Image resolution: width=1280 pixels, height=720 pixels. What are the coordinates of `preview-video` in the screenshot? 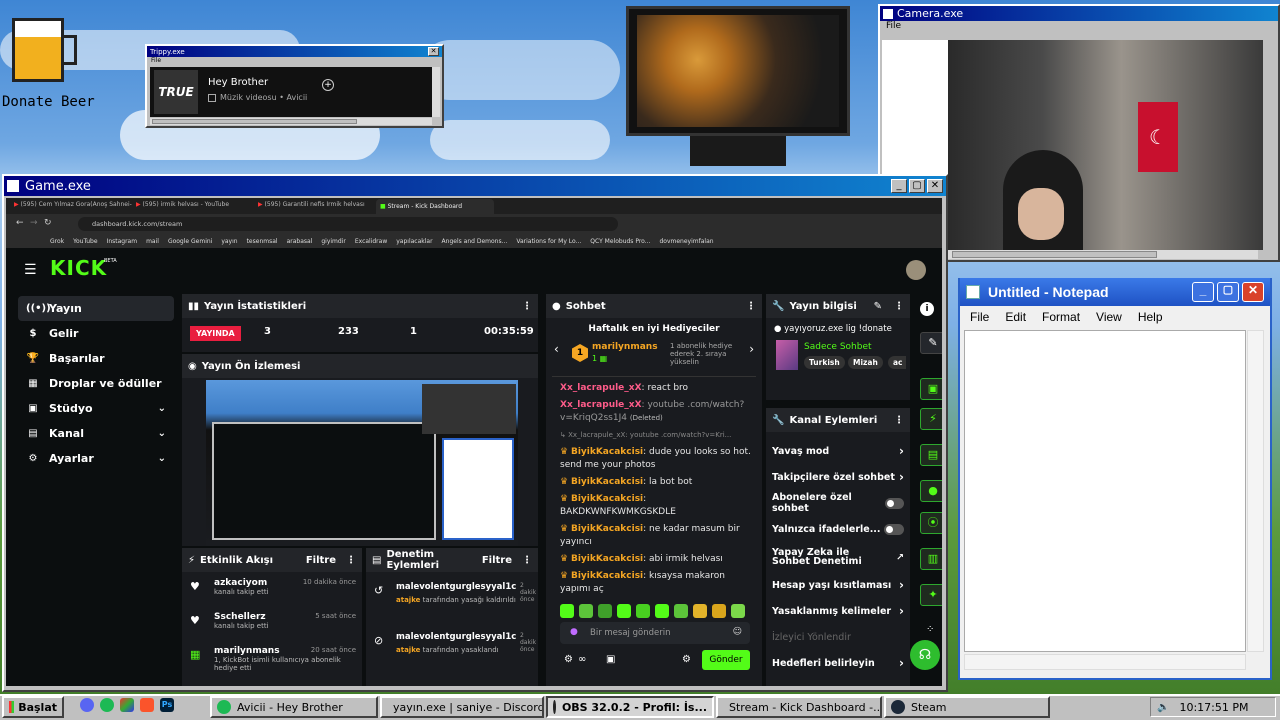 It's located at (362, 463).